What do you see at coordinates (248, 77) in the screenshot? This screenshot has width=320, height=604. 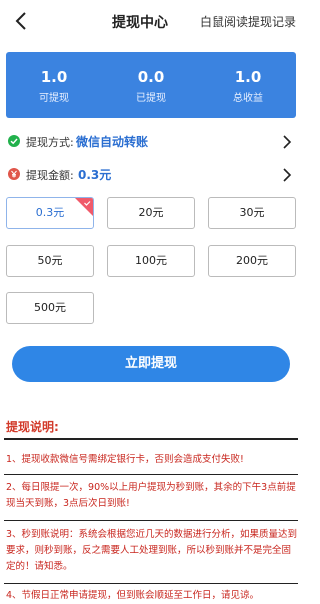 I see `total-value: 1.0` at bounding box center [248, 77].